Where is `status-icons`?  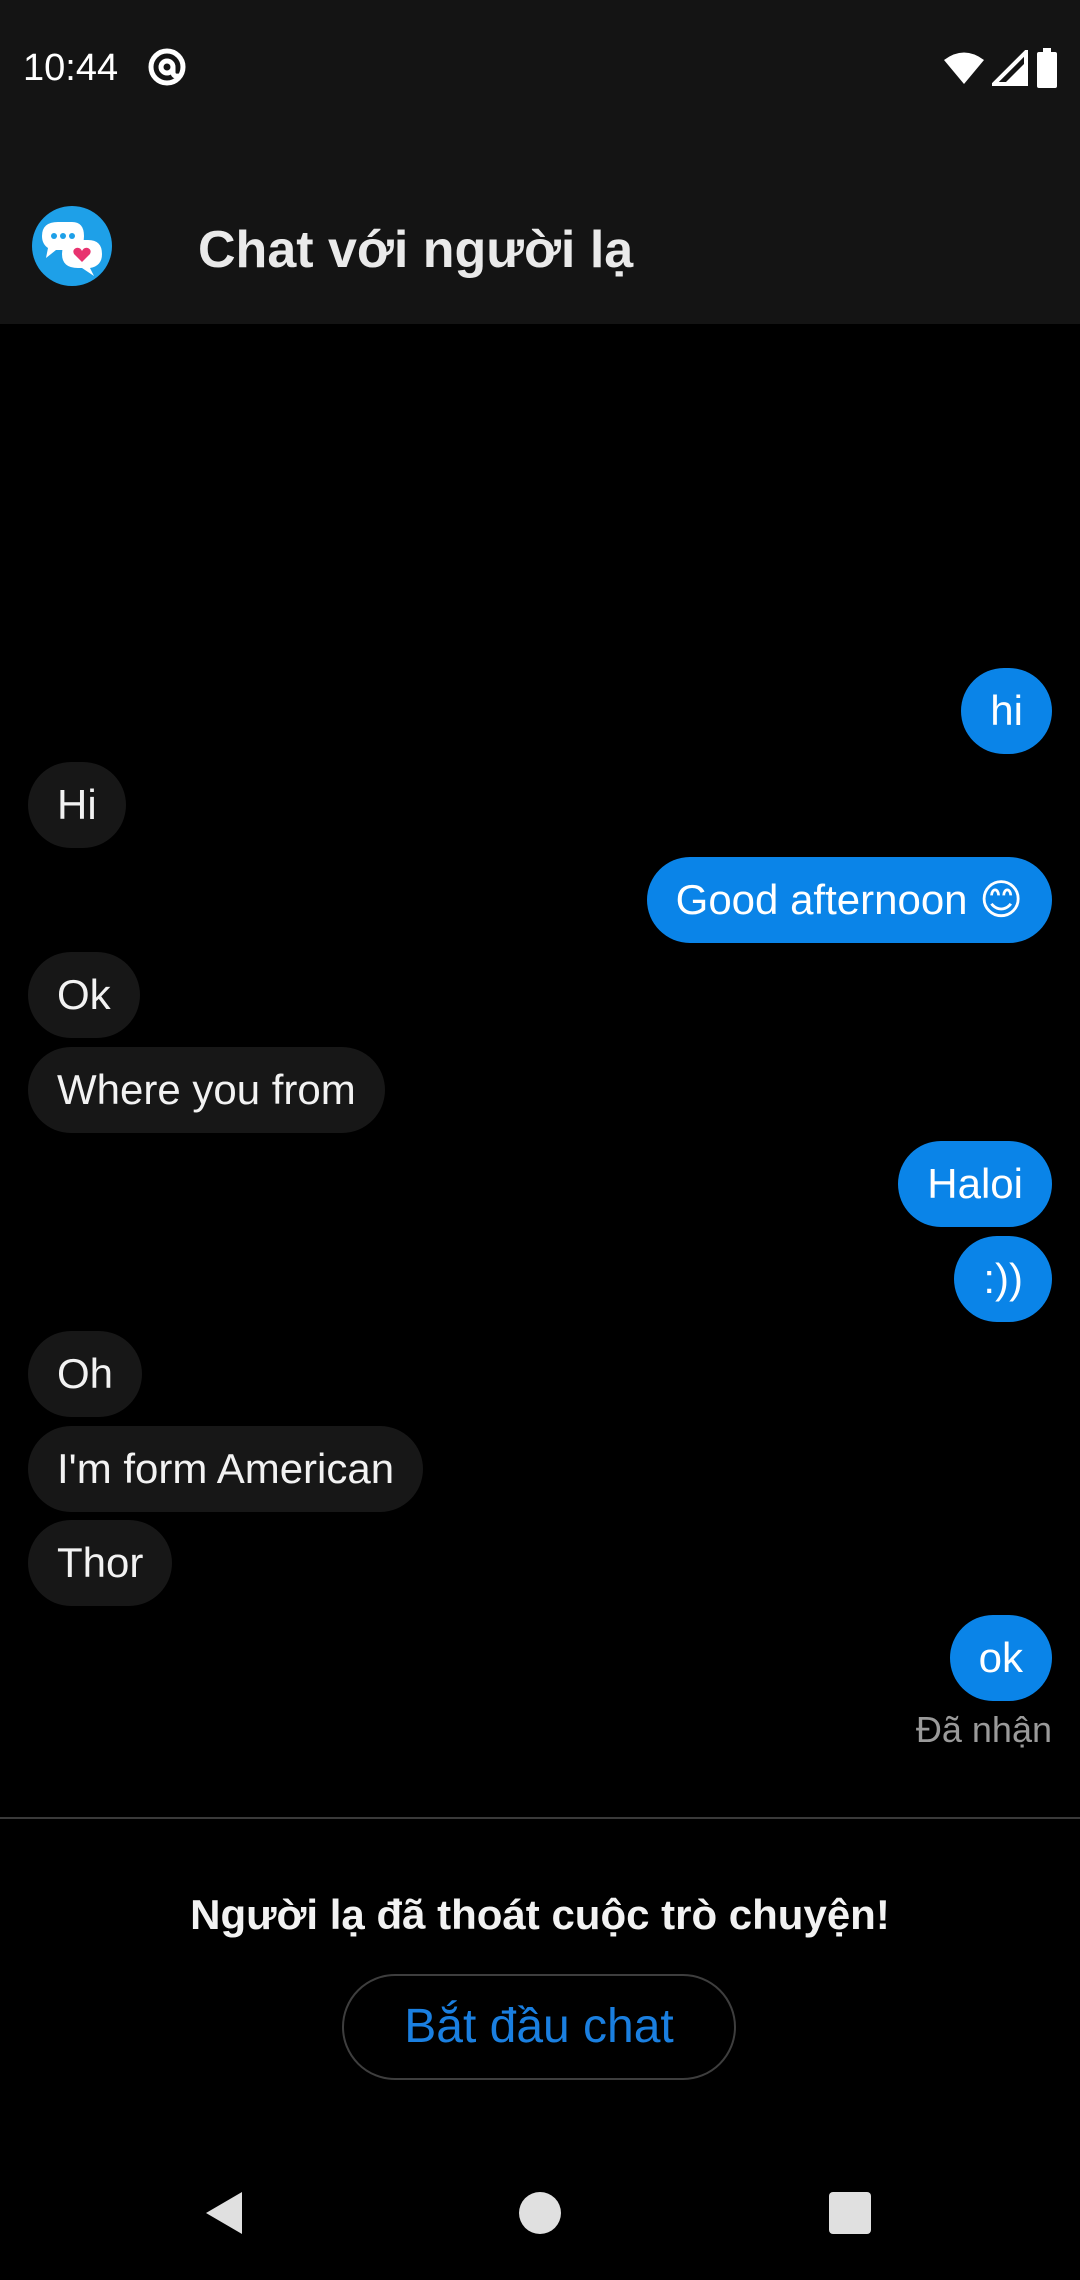 status-icons is located at coordinates (1001, 68).